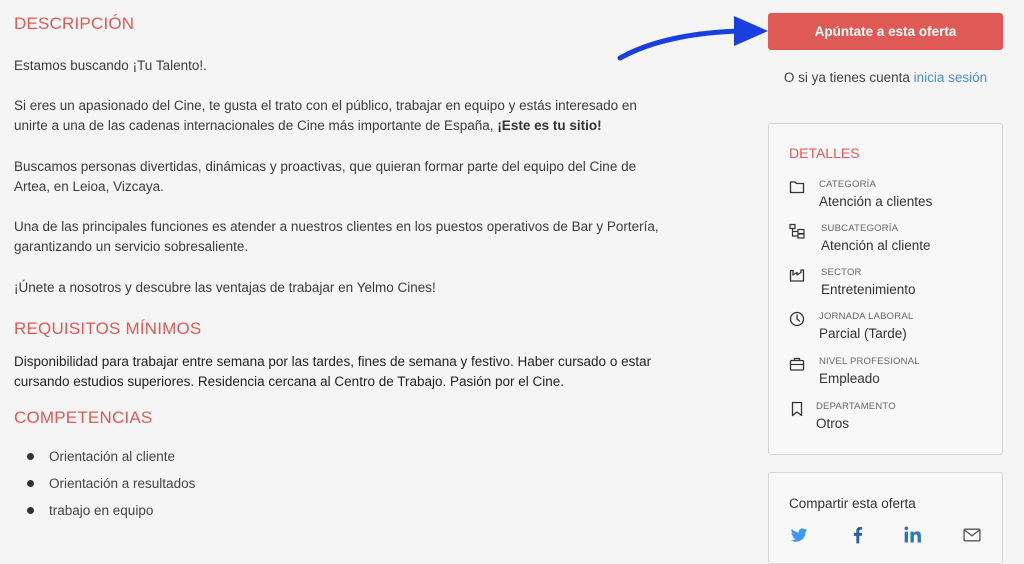  What do you see at coordinates (797, 231) in the screenshot?
I see `subcategory-icon` at bounding box center [797, 231].